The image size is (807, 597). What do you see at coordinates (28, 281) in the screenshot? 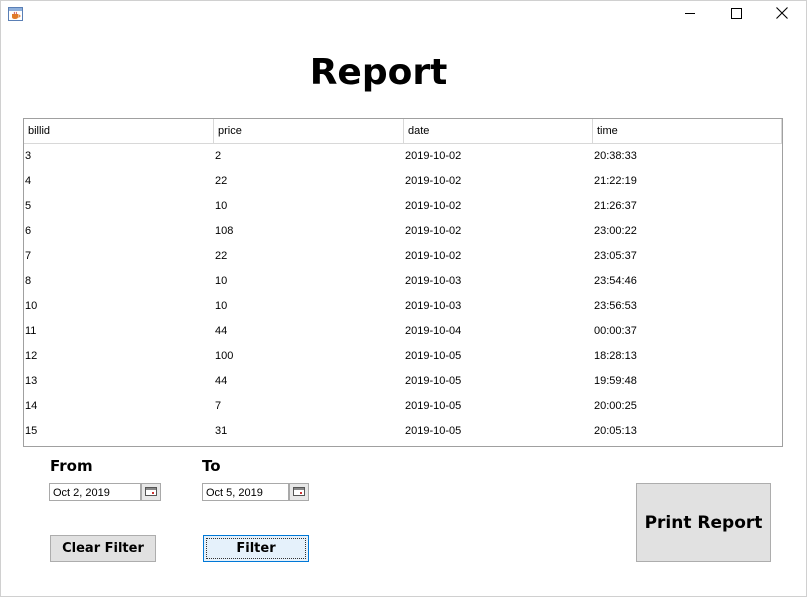
I see `table-cell-billid: 8` at bounding box center [28, 281].